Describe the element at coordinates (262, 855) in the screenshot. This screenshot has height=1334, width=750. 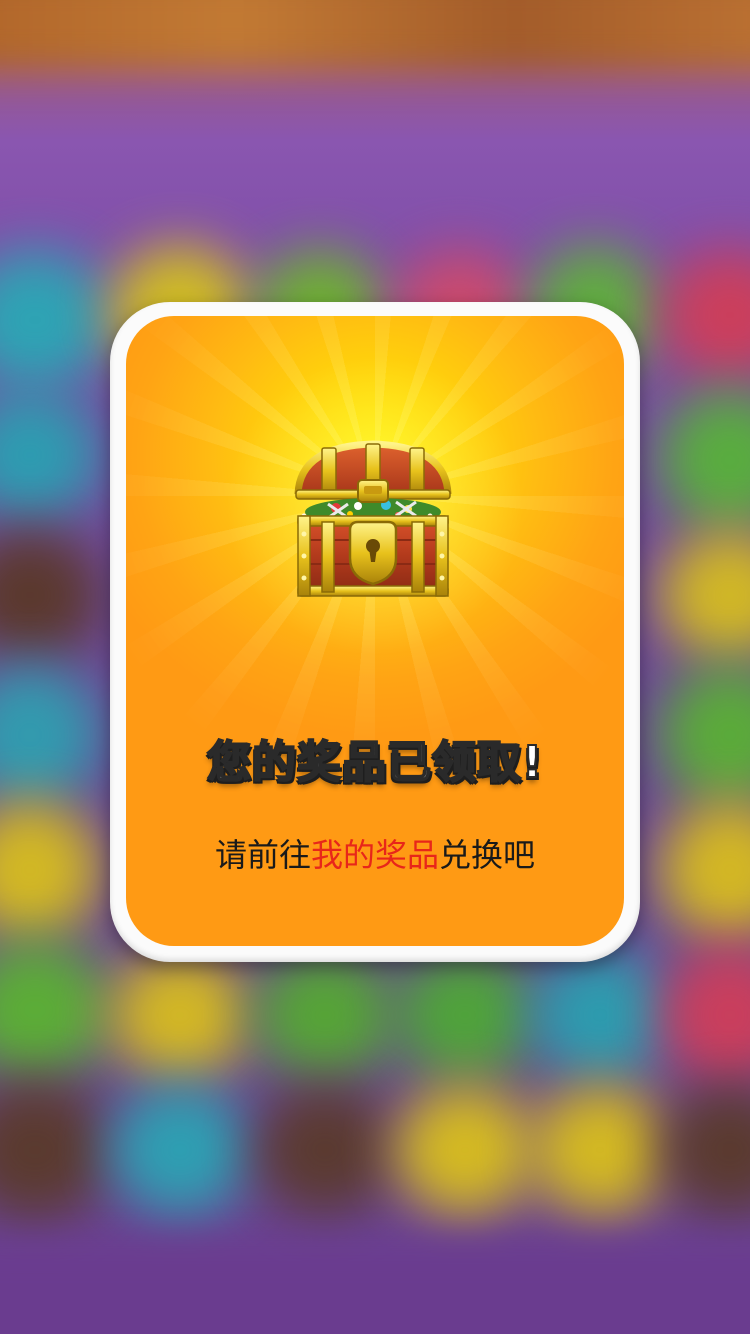
I see `message-prefix: 请前往` at that location.